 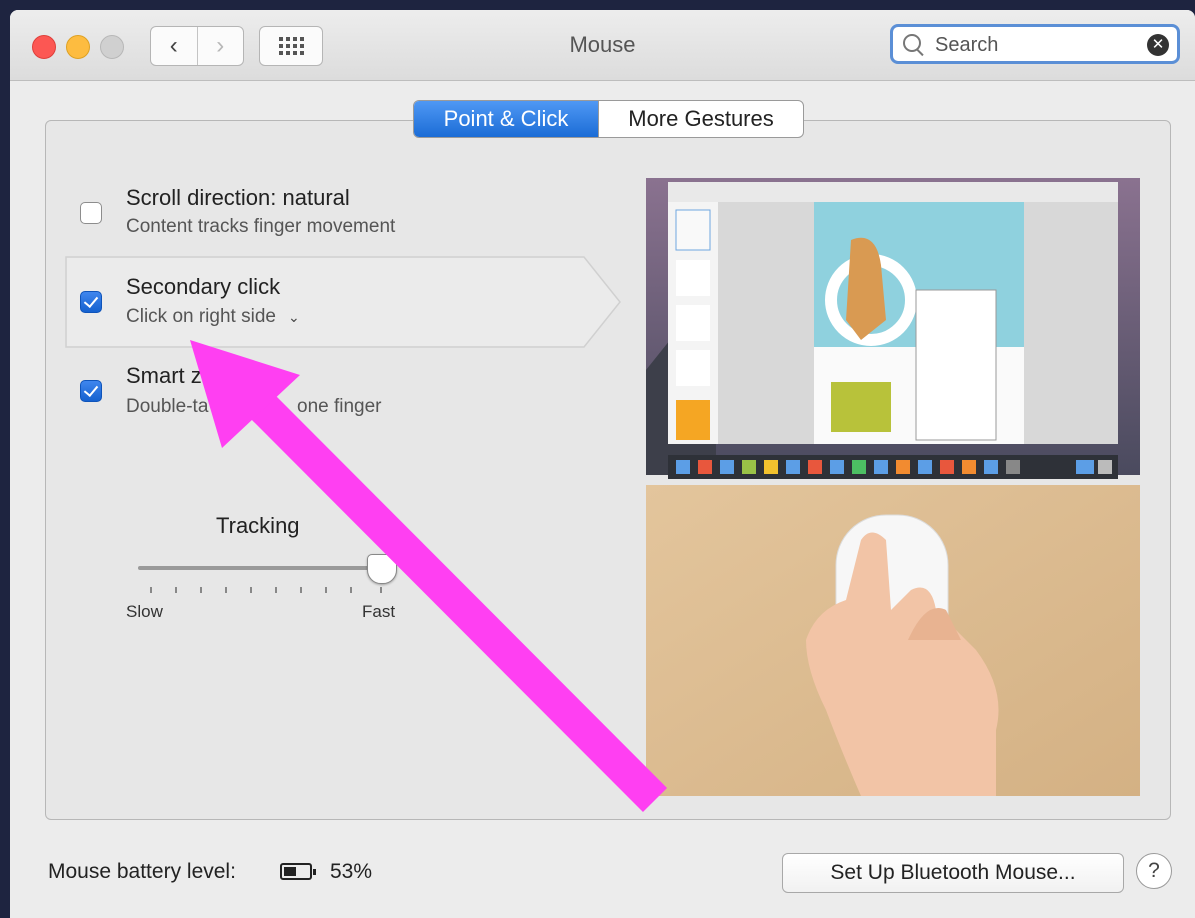 What do you see at coordinates (263, 568) in the screenshot?
I see `tracking-slider-track` at bounding box center [263, 568].